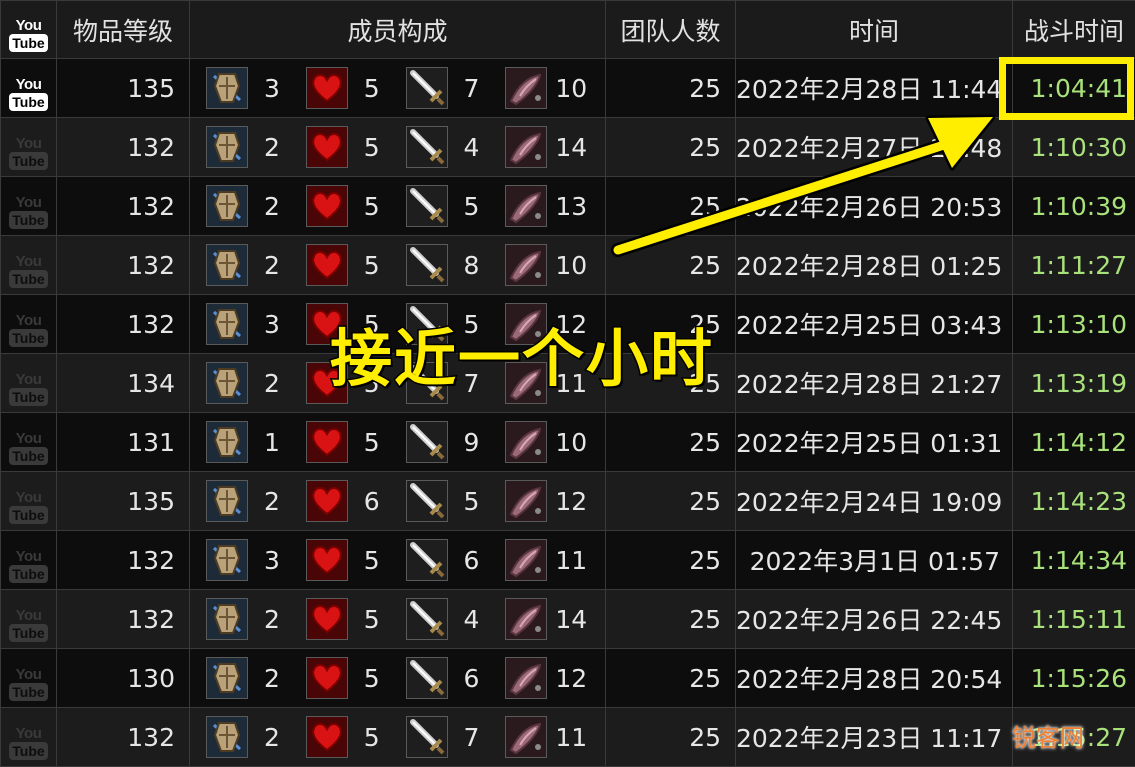  What do you see at coordinates (398, 88) in the screenshot?
I see `composition-cell: 35710` at bounding box center [398, 88].